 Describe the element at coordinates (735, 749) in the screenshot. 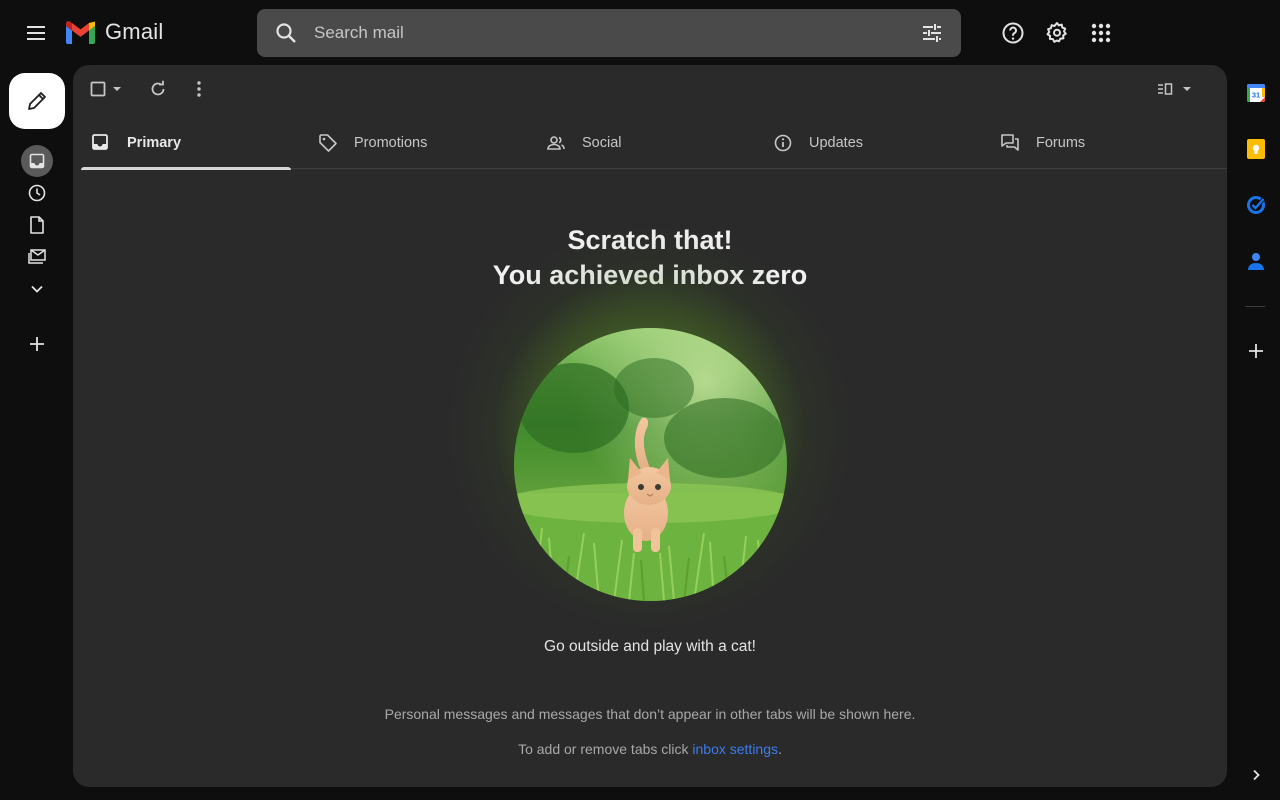

I see `inbox-settings-link: inbox settings` at that location.